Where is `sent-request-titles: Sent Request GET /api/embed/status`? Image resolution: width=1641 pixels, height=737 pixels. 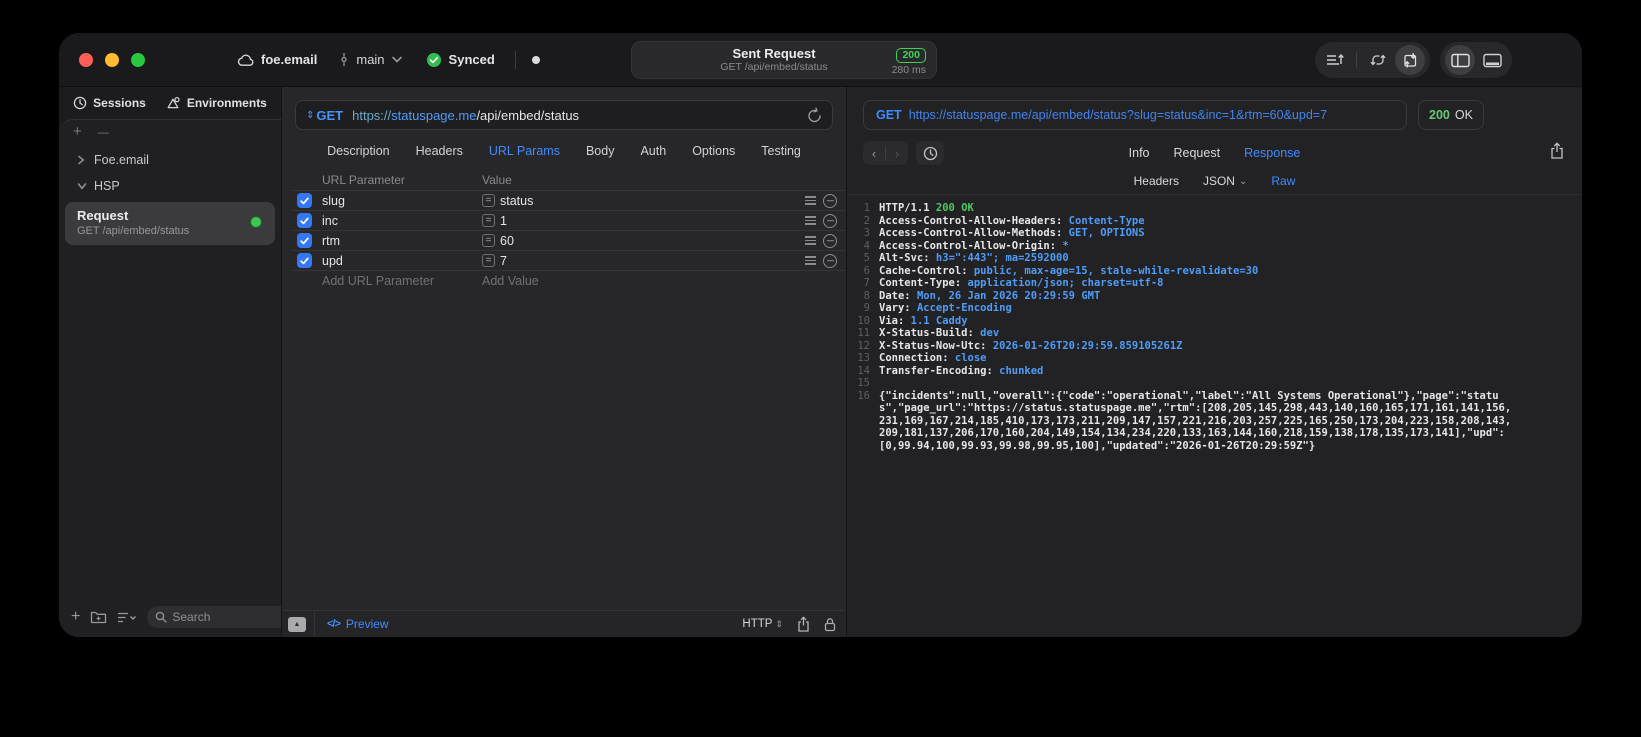
sent-request-titles: Sent Request GET /api/embed/status is located at coordinates (747, 60).